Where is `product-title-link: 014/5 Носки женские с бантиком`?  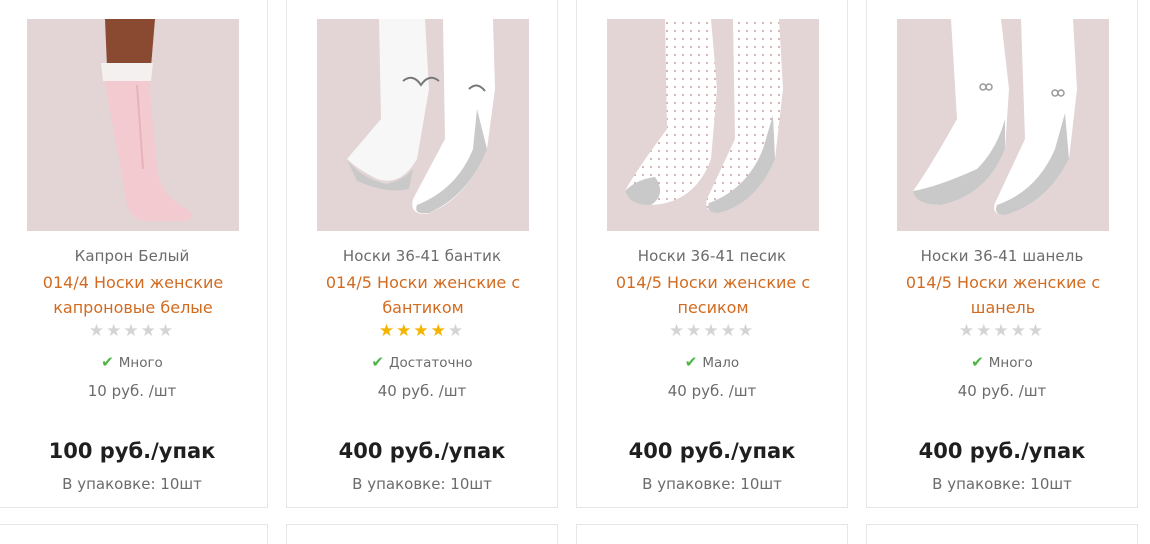
product-title-link: 014/5 Носки женские с бантиком is located at coordinates (423, 295).